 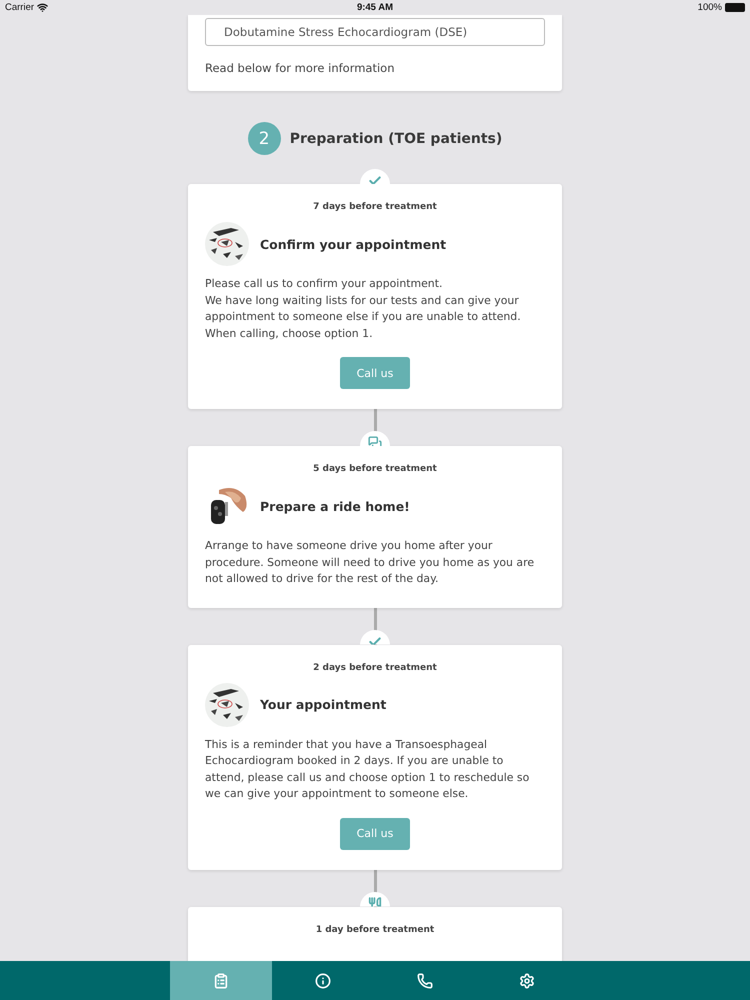 I want to click on battery-icon, so click(x=734, y=7).